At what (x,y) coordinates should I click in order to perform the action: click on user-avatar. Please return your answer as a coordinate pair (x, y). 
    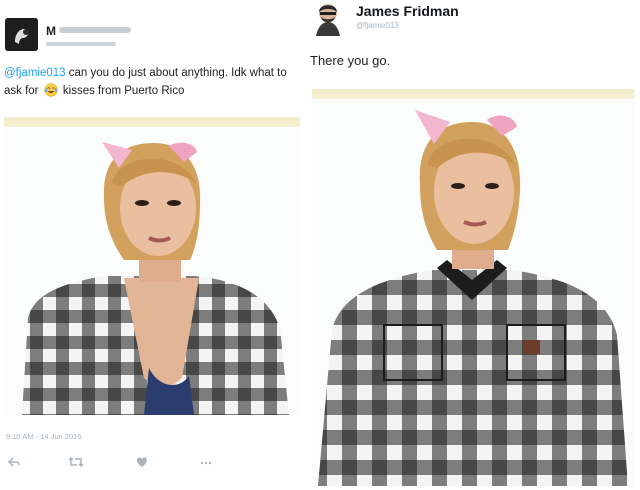
    Looking at the image, I should click on (21, 34).